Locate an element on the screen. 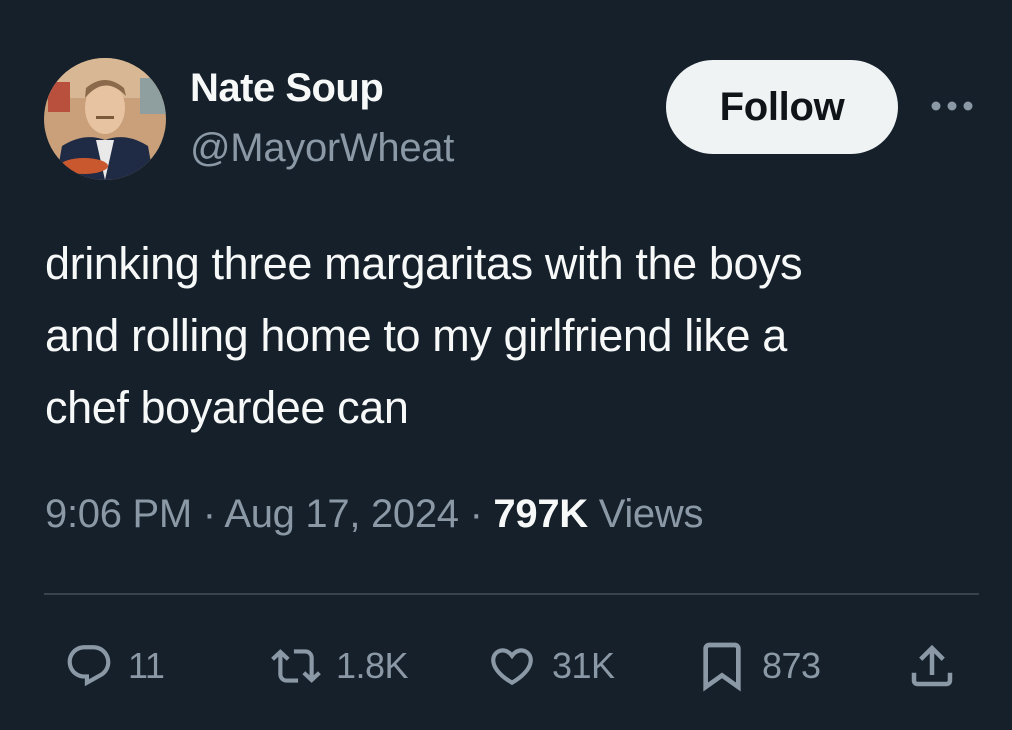 The height and width of the screenshot is (730, 1012). repost-count: 1.8K is located at coordinates (372, 665).